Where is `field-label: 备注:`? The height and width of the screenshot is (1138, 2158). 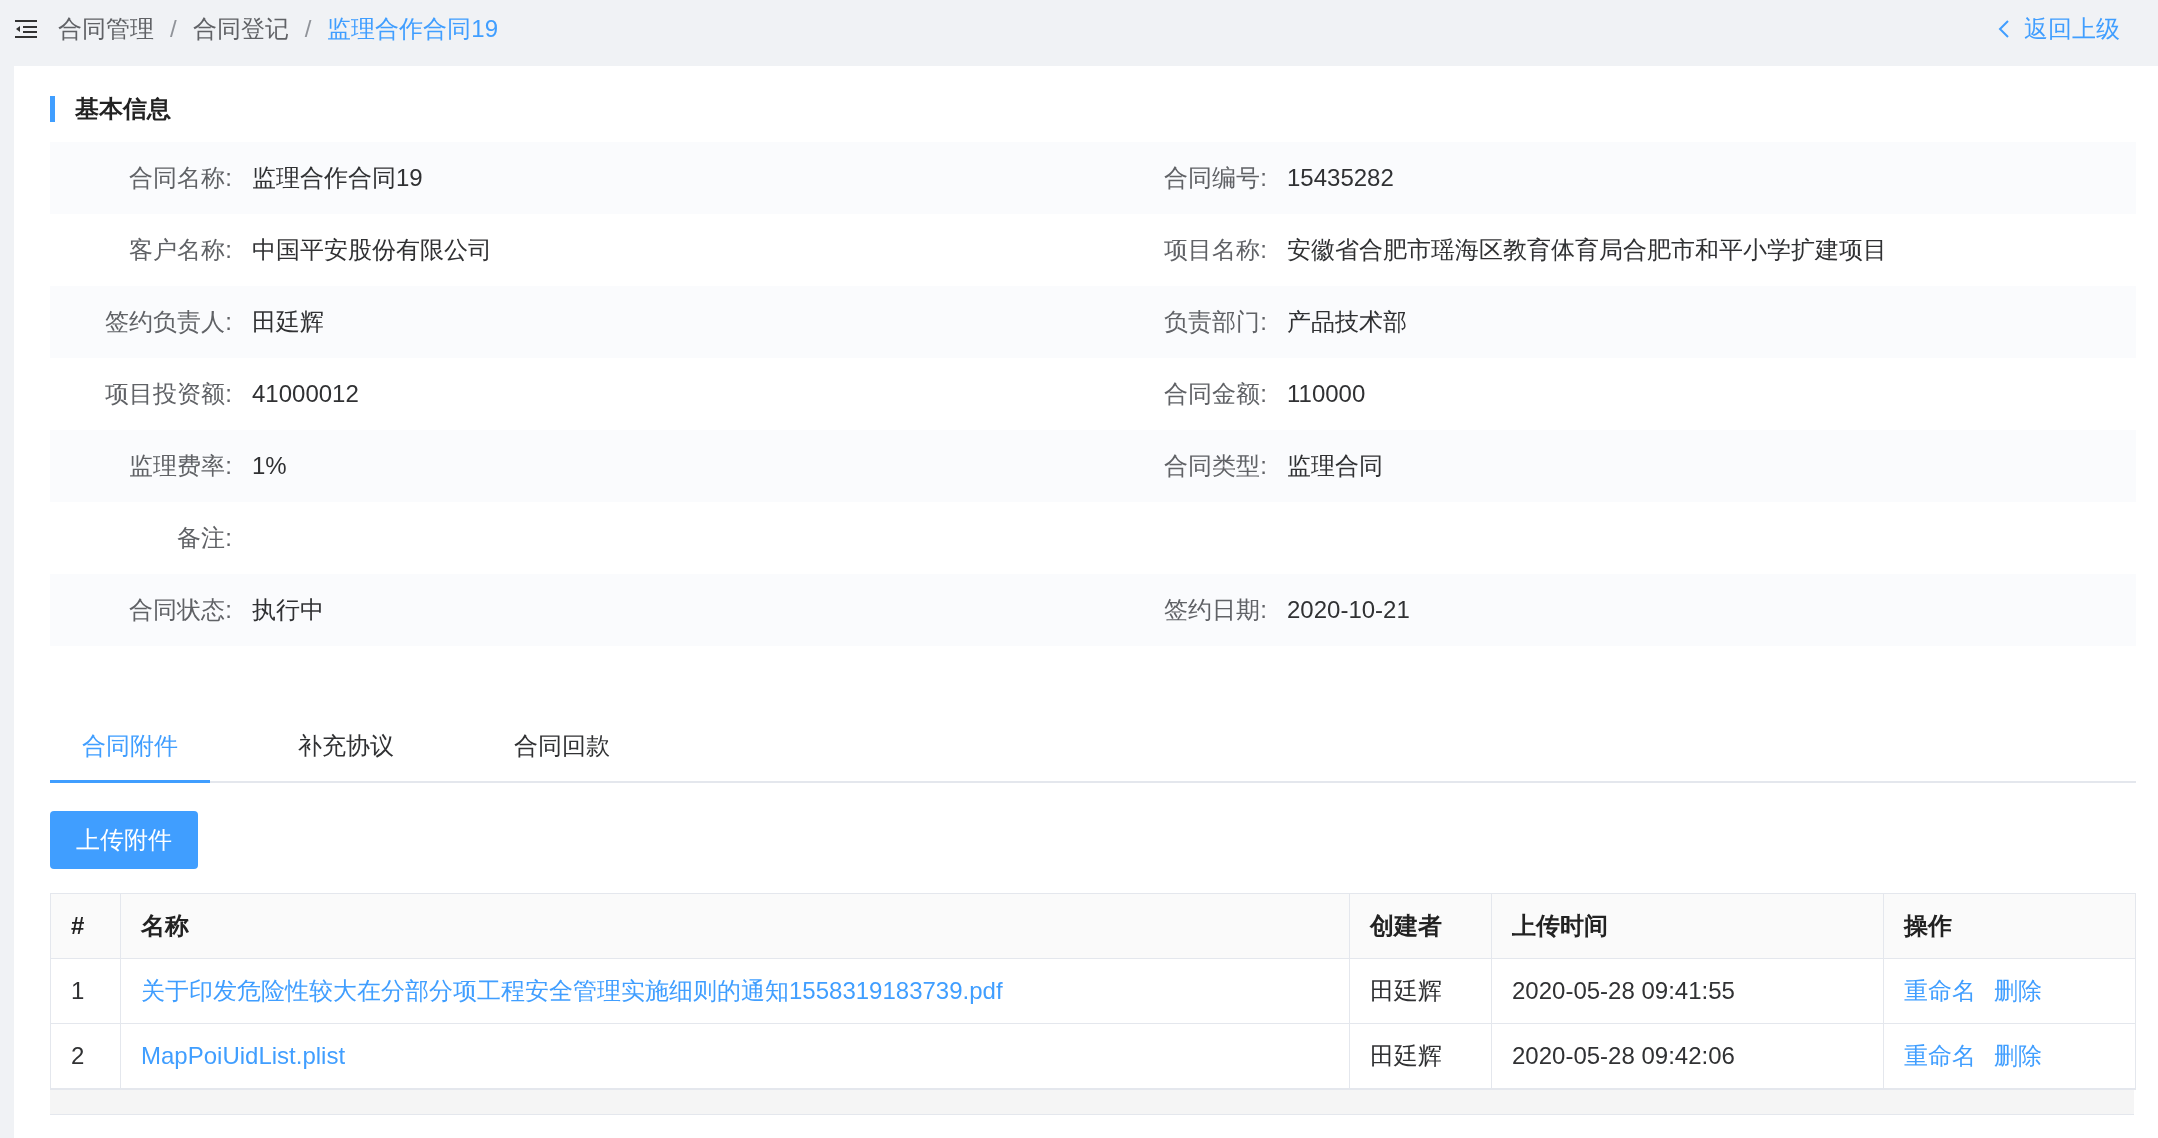
field-label: 备注: is located at coordinates (204, 538).